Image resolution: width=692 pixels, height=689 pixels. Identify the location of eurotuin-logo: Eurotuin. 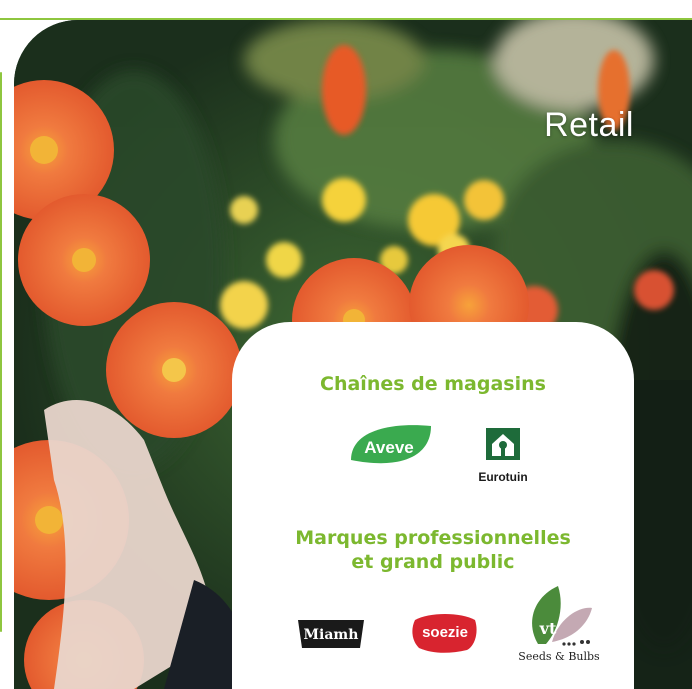
(503, 455).